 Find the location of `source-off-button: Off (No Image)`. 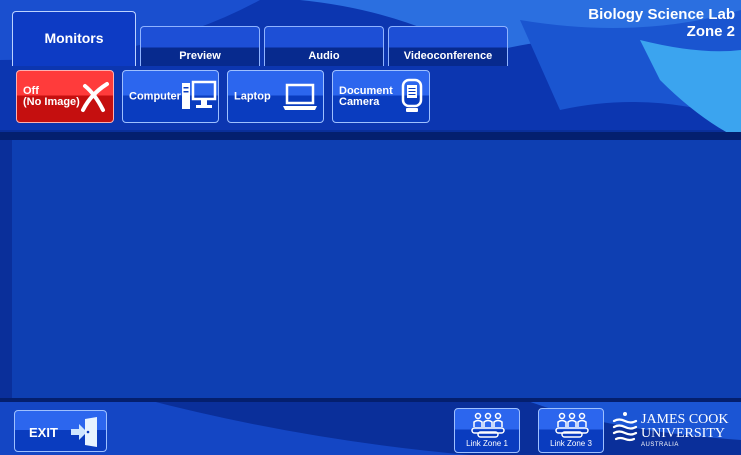

source-off-button: Off (No Image) is located at coordinates (65, 96).